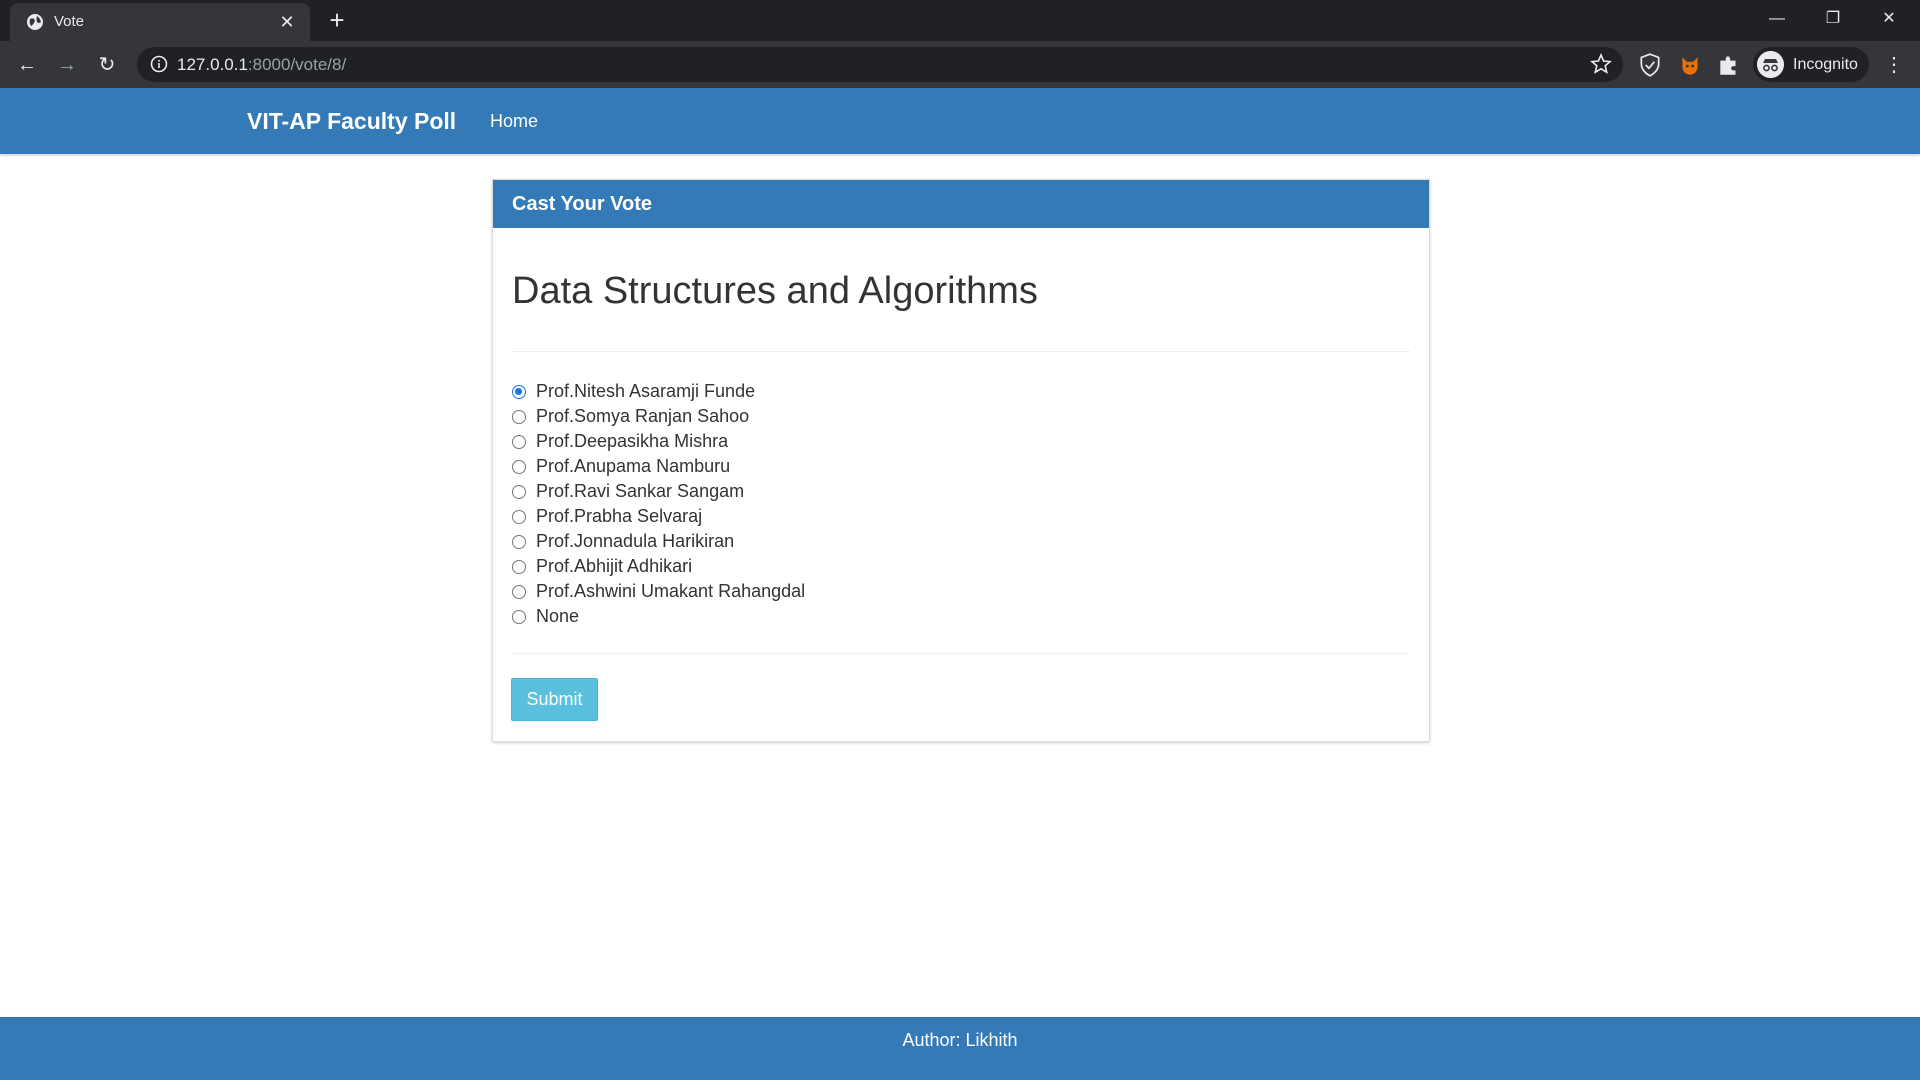 The height and width of the screenshot is (1080, 1920). I want to click on choice-label: Prof.Somya Ranjan Sahoo, so click(642, 416).